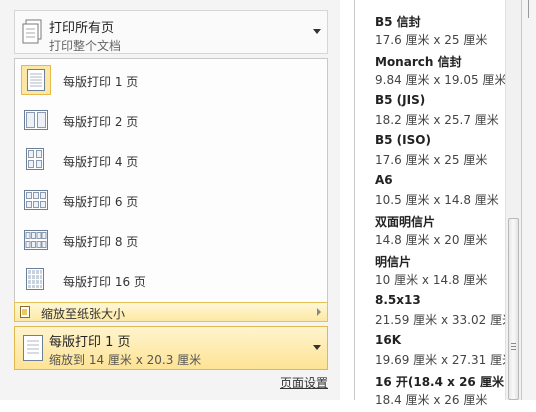 The height and width of the screenshot is (412, 536). What do you see at coordinates (431, 240) in the screenshot?
I see `paper-size-dimensions: 14.8 厘米 x 20 厘米` at bounding box center [431, 240].